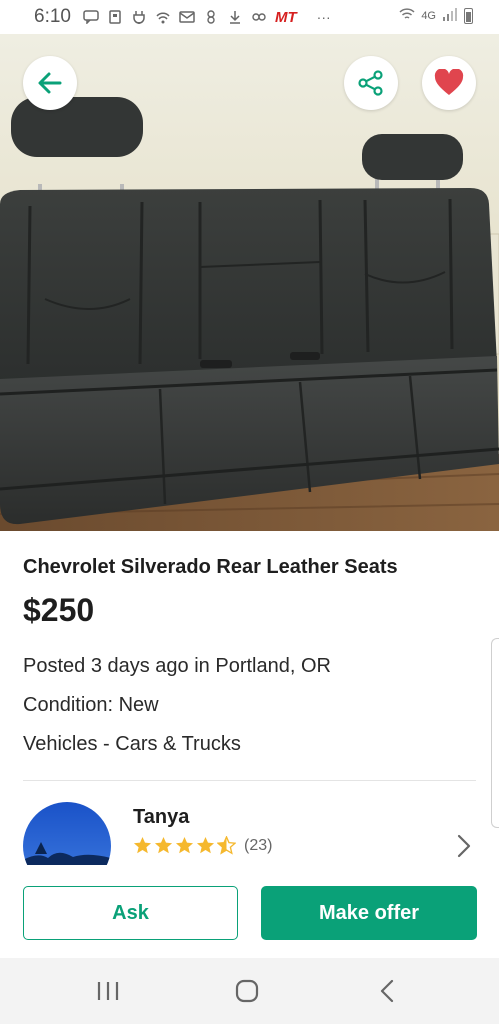 This screenshot has width=499, height=1024. I want to click on avatar-image, so click(67, 833).